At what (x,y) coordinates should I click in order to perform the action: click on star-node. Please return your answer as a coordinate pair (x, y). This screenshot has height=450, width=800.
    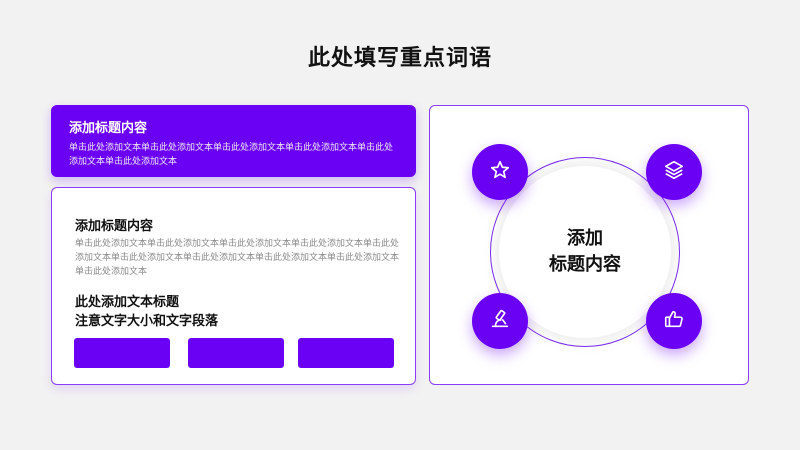
    Looking at the image, I should click on (500, 172).